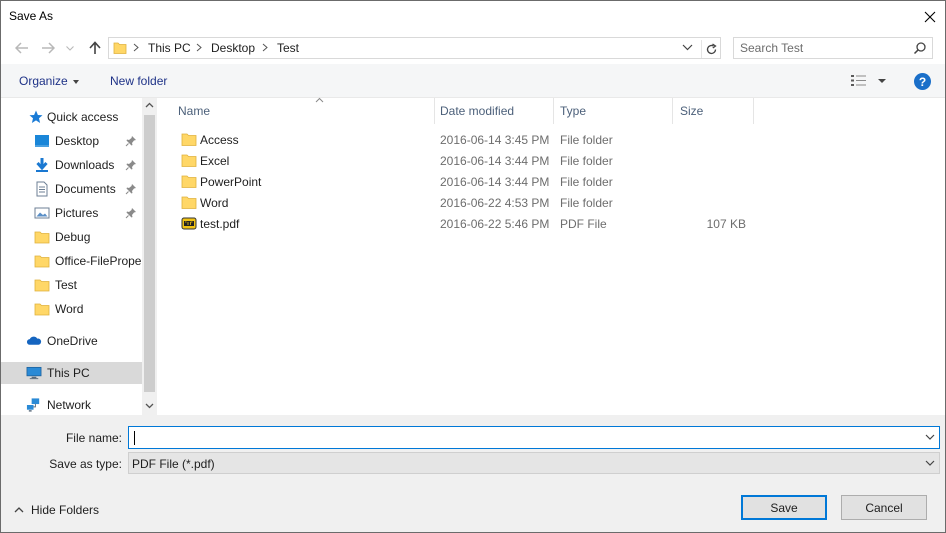 The width and height of the screenshot is (946, 533). Describe the element at coordinates (784, 507) in the screenshot. I see `save-button: Save` at that location.